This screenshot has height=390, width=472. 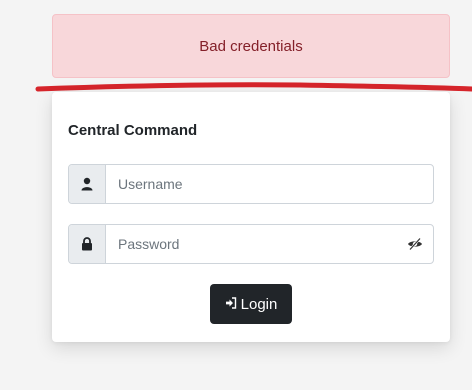 What do you see at coordinates (133, 130) in the screenshot?
I see `form-title: Central Command` at bounding box center [133, 130].